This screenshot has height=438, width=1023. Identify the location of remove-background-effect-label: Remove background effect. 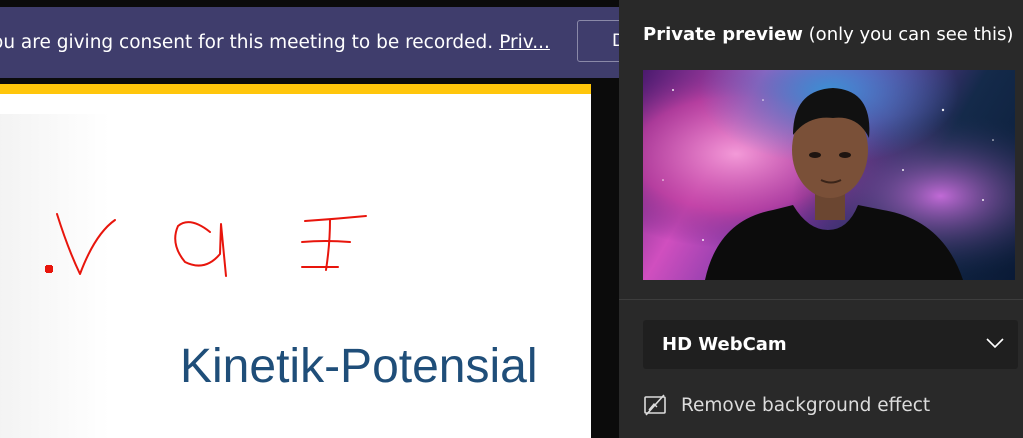
(806, 405).